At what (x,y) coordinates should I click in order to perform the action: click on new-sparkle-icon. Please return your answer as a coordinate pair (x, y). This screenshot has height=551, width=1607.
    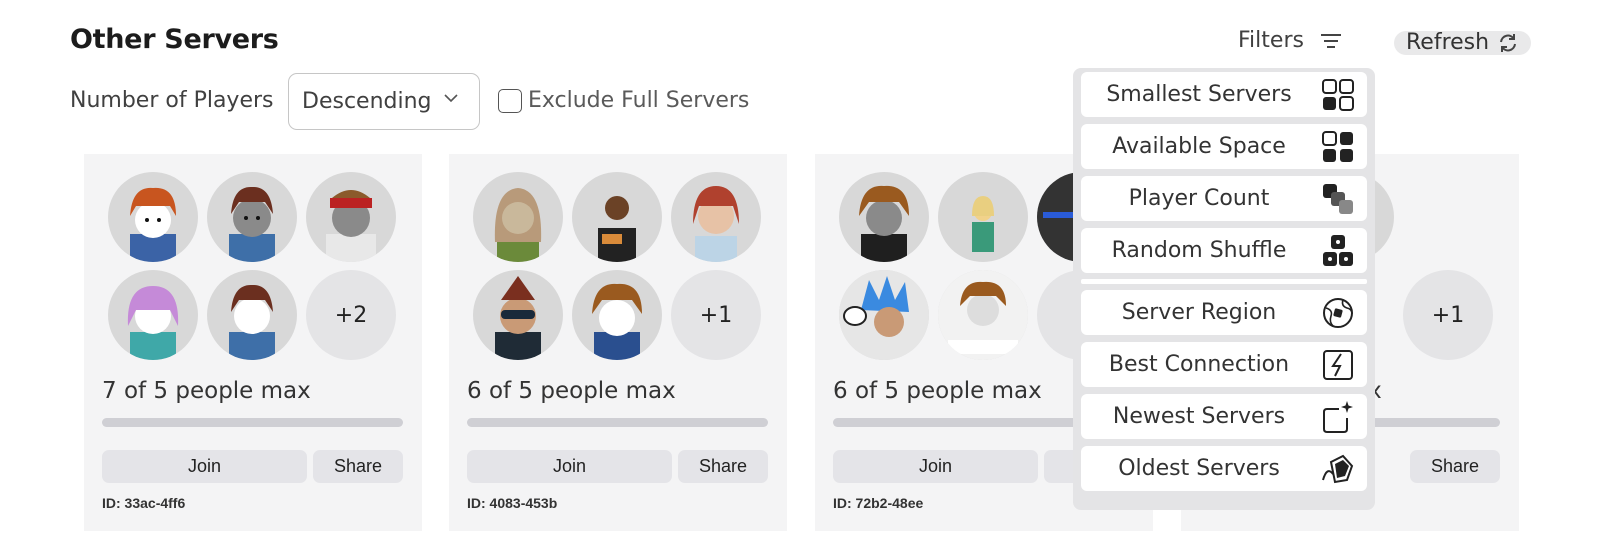
    Looking at the image, I should click on (1338, 417).